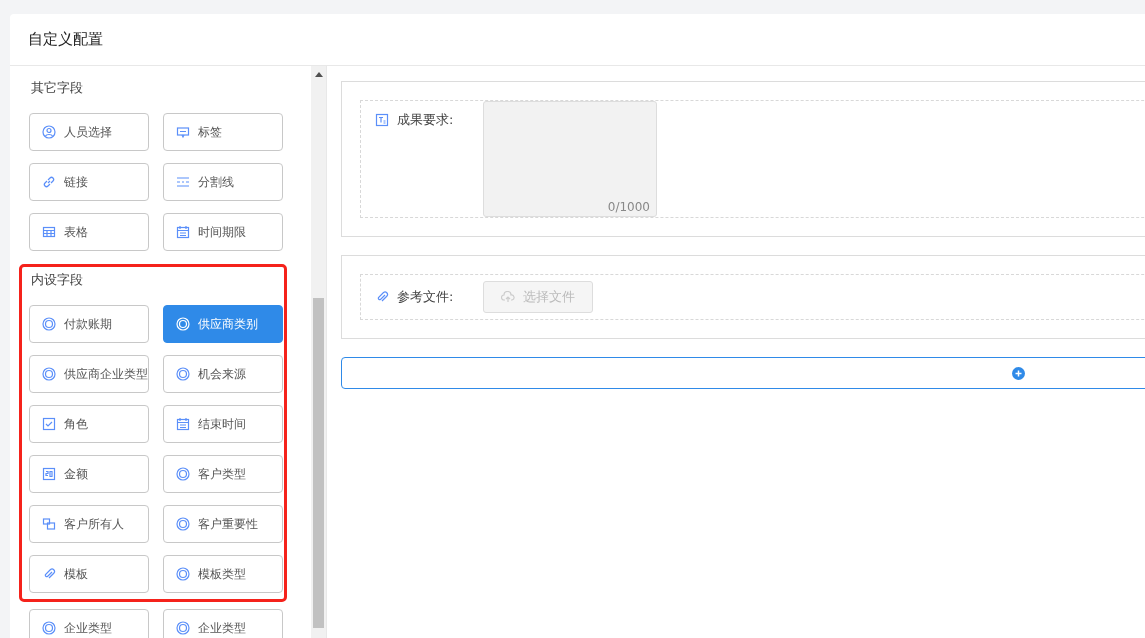 The width and height of the screenshot is (1145, 638). What do you see at coordinates (425, 297) in the screenshot?
I see `field-label: 参考文件:` at bounding box center [425, 297].